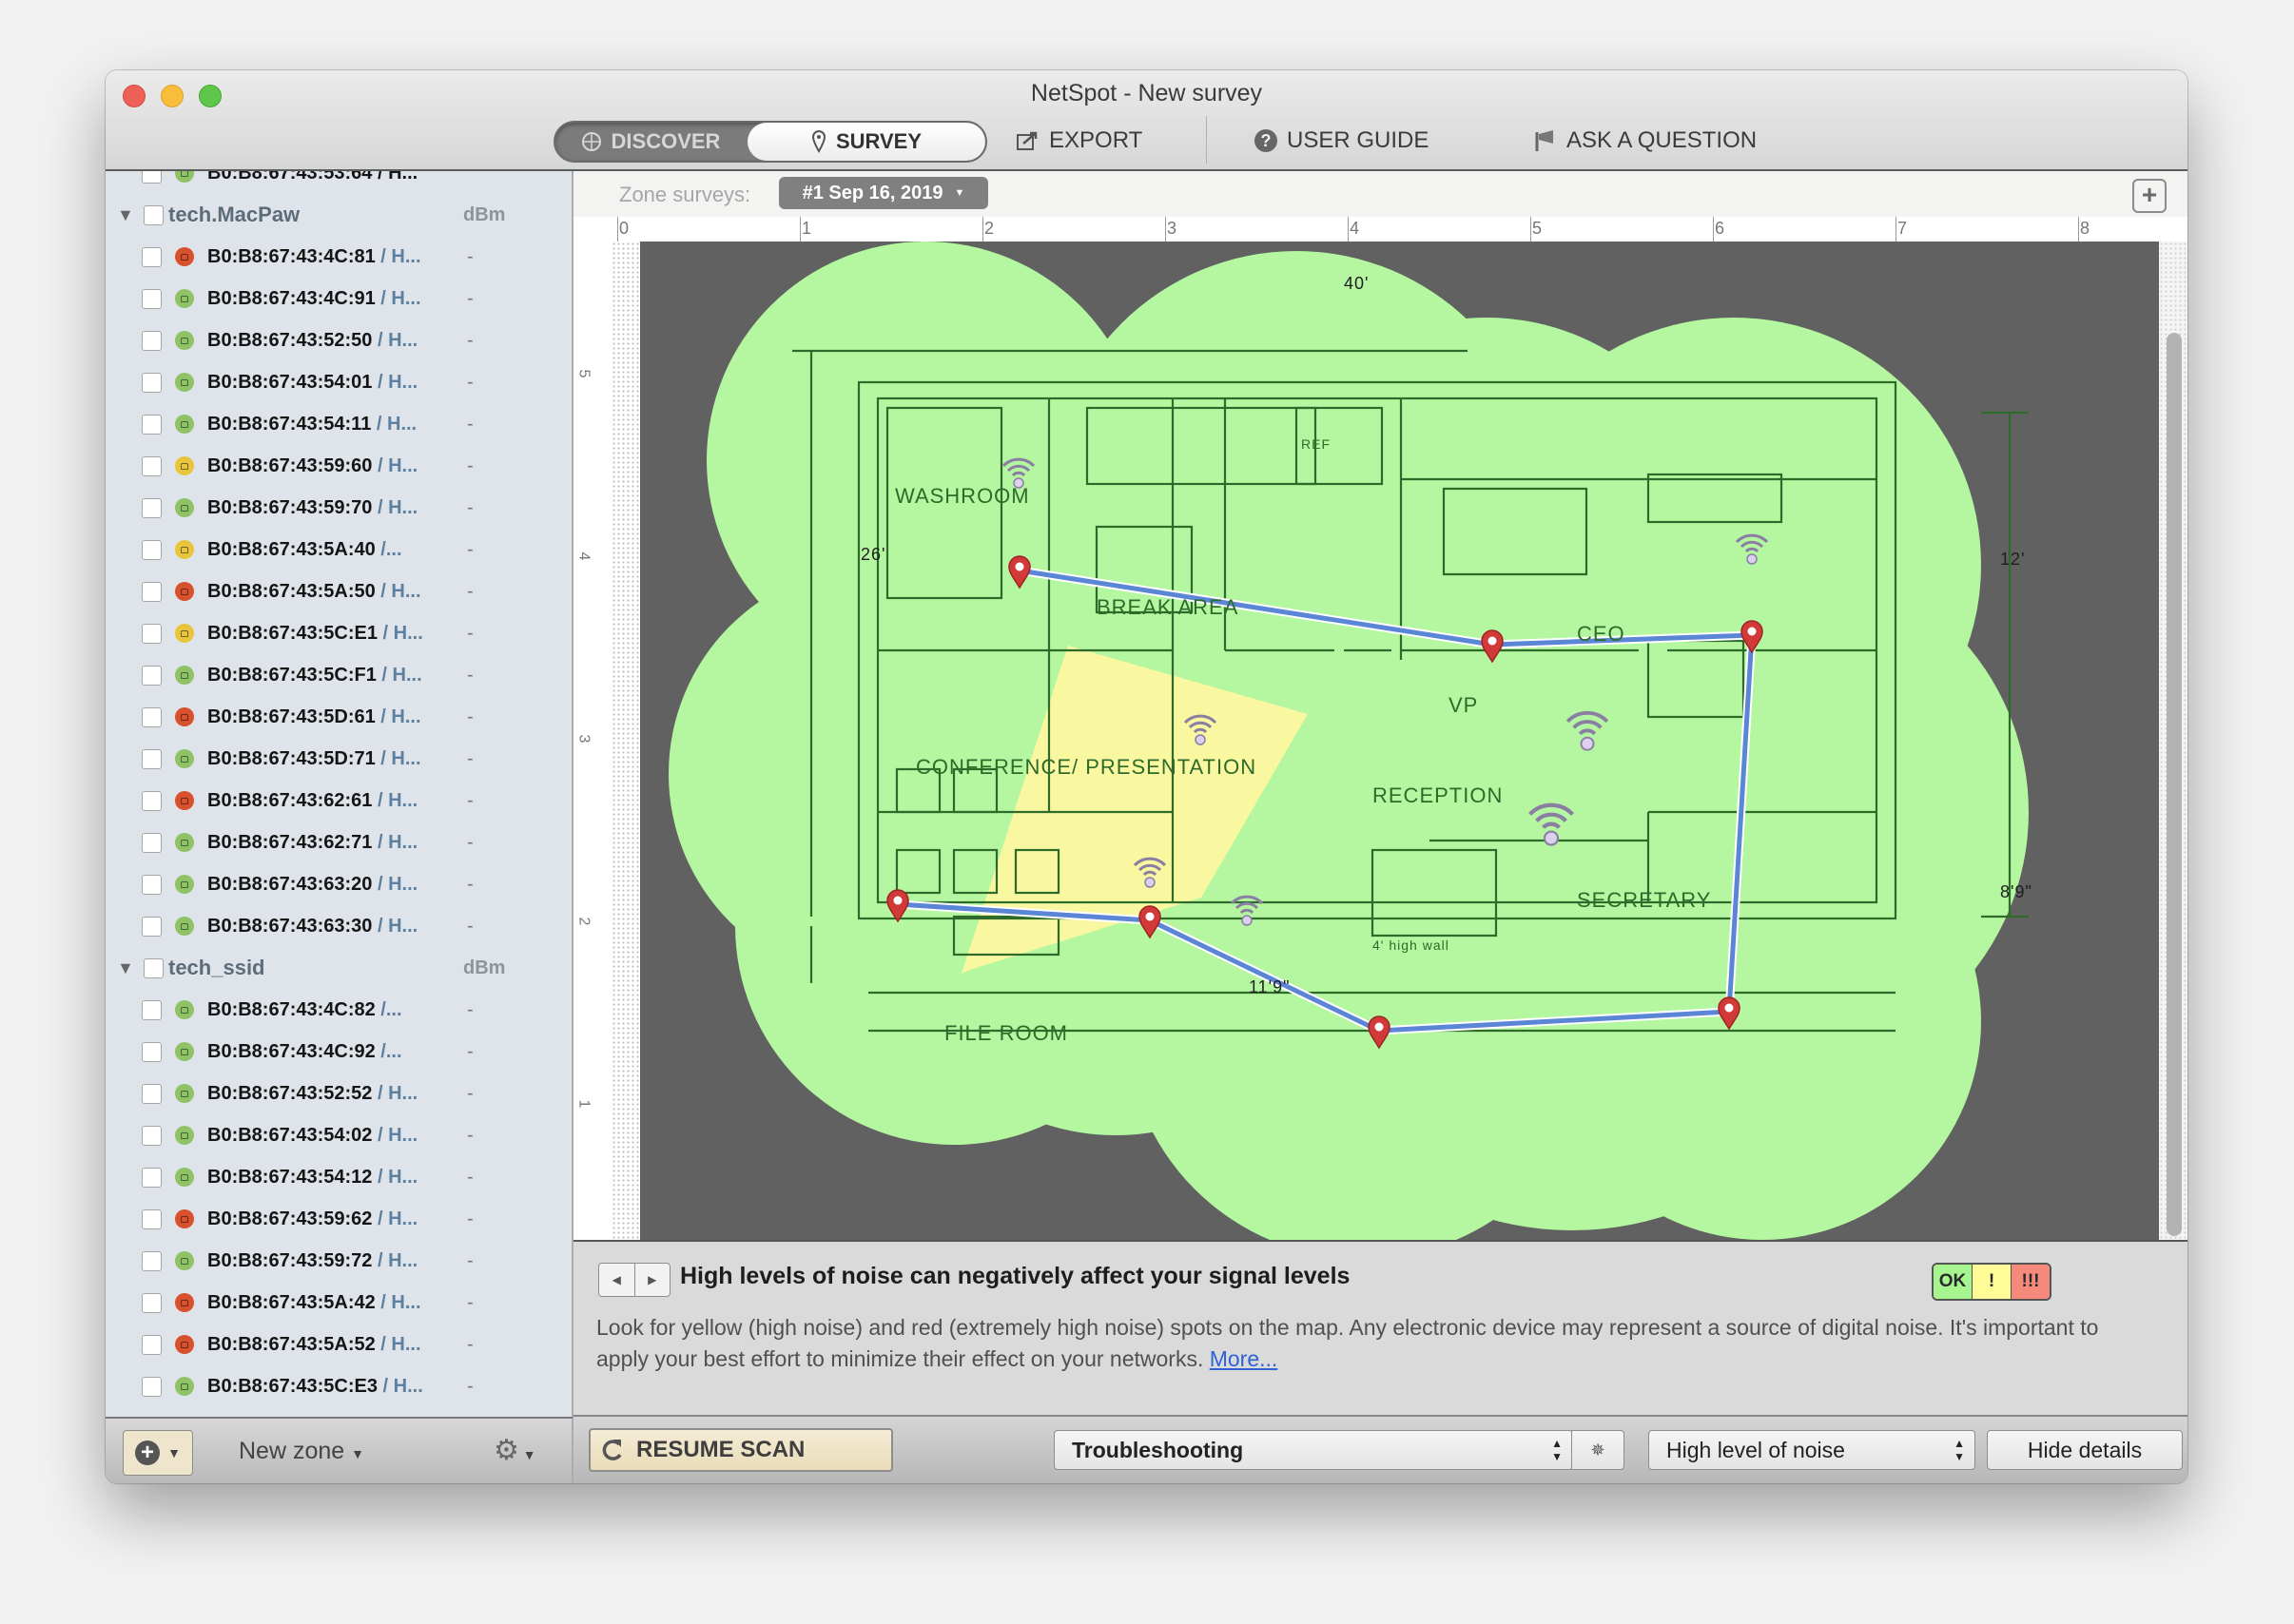 The height and width of the screenshot is (1624, 2294). Describe the element at coordinates (339, 968) in the screenshot. I see `network-group-header: ▼ tech_ssid dBm` at that location.